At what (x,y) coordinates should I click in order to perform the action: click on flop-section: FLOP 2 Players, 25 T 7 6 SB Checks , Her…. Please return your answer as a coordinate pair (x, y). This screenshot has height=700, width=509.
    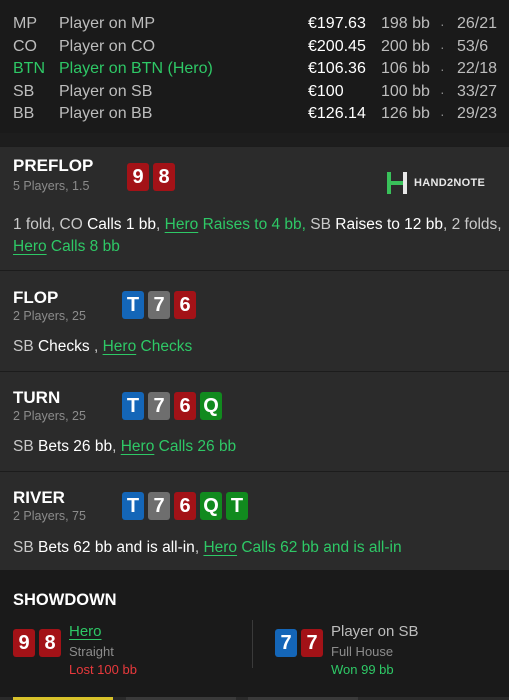
    Looking at the image, I should click on (254, 320).